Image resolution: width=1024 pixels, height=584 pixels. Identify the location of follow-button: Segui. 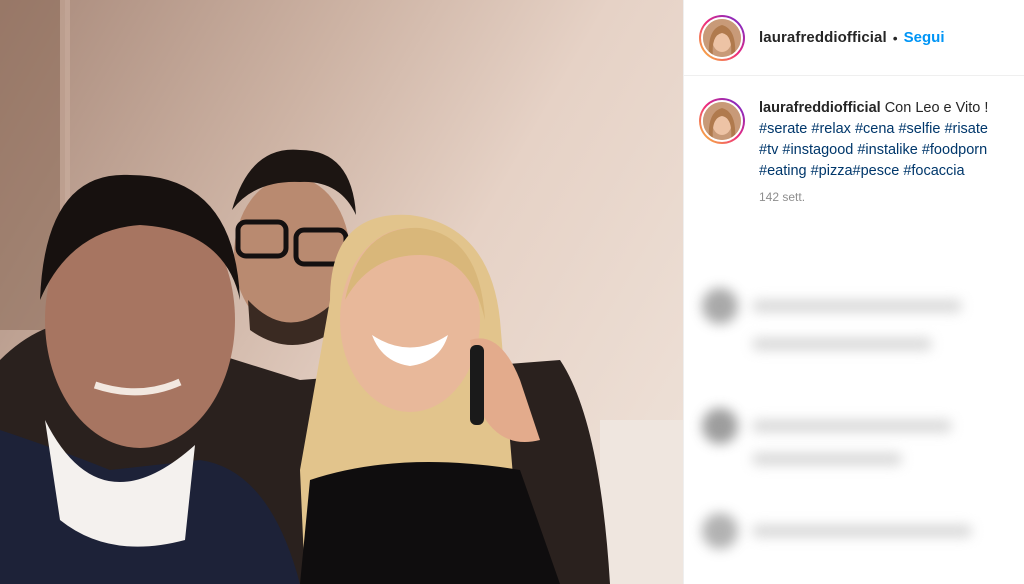
(924, 37).